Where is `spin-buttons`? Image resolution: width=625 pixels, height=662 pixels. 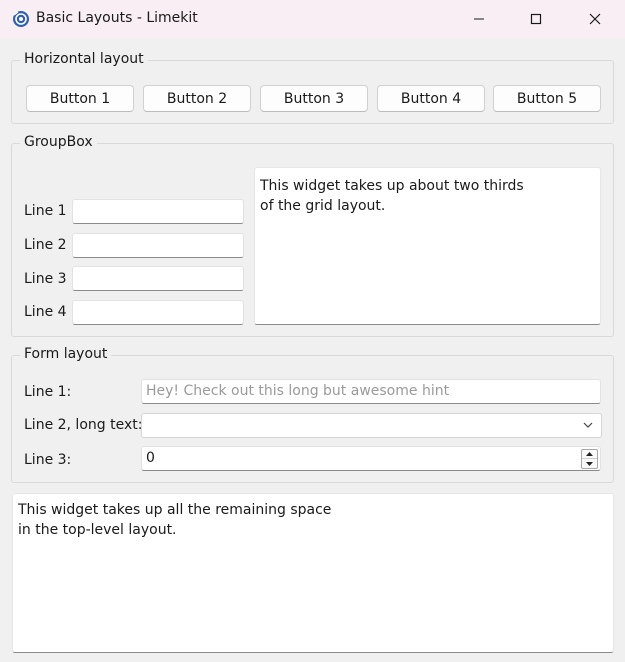
spin-buttons is located at coordinates (589, 459).